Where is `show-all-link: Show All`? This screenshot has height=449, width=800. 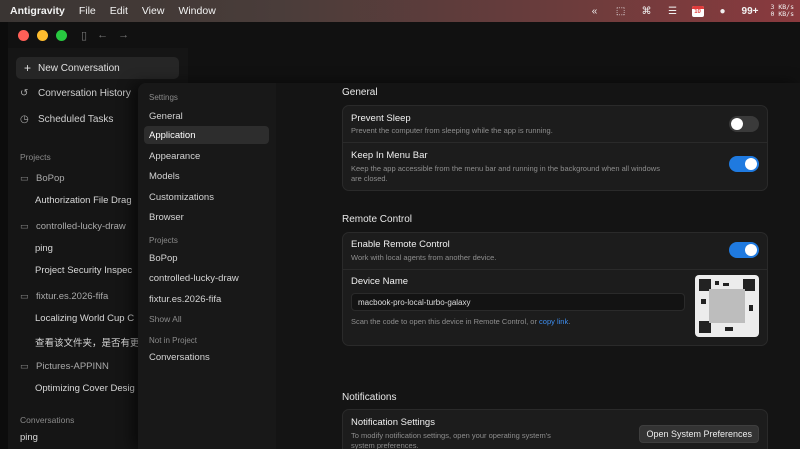 show-all-link: Show All is located at coordinates (165, 319).